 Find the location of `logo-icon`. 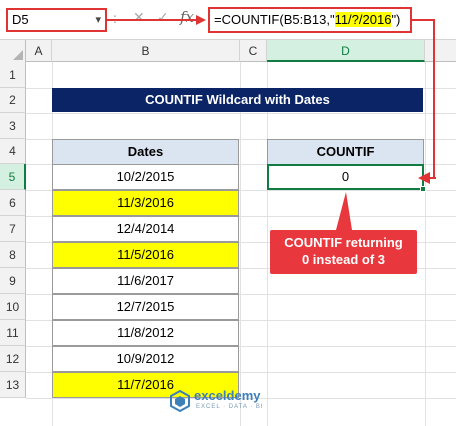

logo-icon is located at coordinates (180, 401).